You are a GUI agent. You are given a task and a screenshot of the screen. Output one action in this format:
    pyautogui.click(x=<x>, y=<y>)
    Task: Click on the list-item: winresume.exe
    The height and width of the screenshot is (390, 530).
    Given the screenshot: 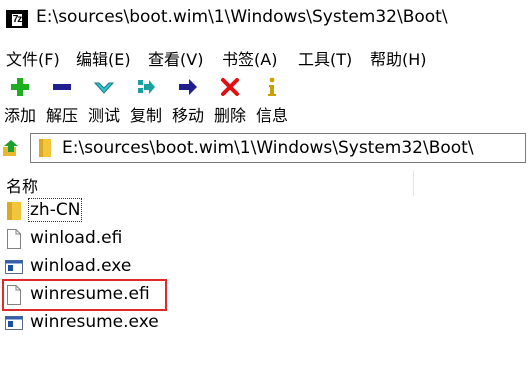 What is the action you would take?
    pyautogui.click(x=265, y=323)
    